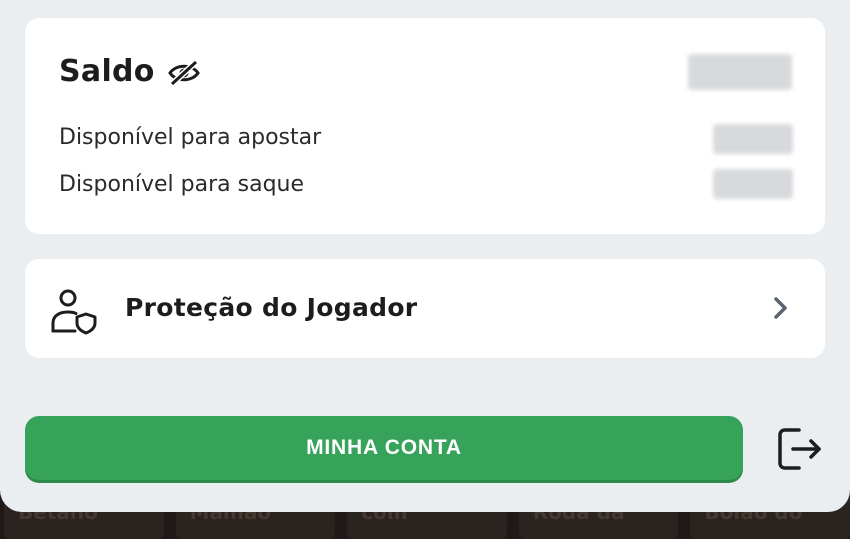 Image resolution: width=850 pixels, height=539 pixels. I want to click on available-to-bet-hidden-value, so click(753, 139).